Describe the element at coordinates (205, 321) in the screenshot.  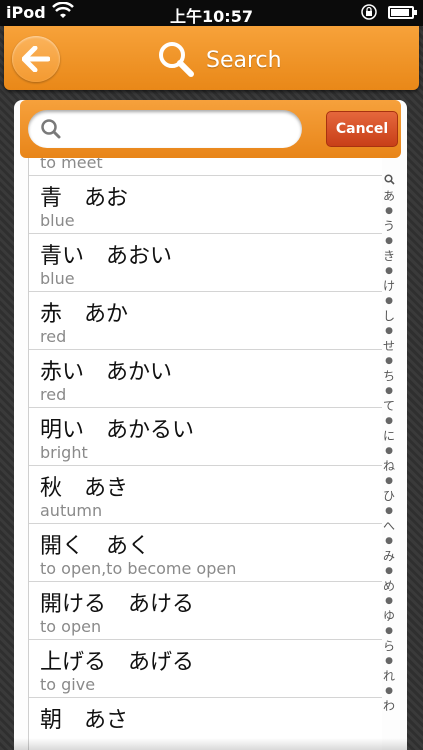
I see `list-item: 赤 あか red` at that location.